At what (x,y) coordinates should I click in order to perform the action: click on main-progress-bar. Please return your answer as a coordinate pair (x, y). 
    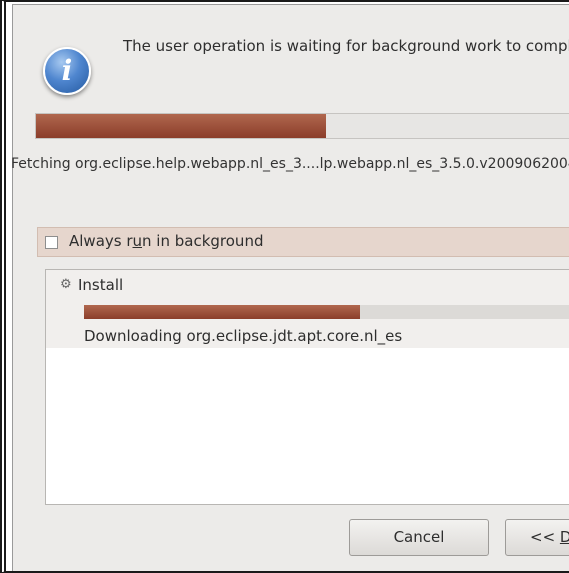
    Looking at the image, I should click on (302, 126).